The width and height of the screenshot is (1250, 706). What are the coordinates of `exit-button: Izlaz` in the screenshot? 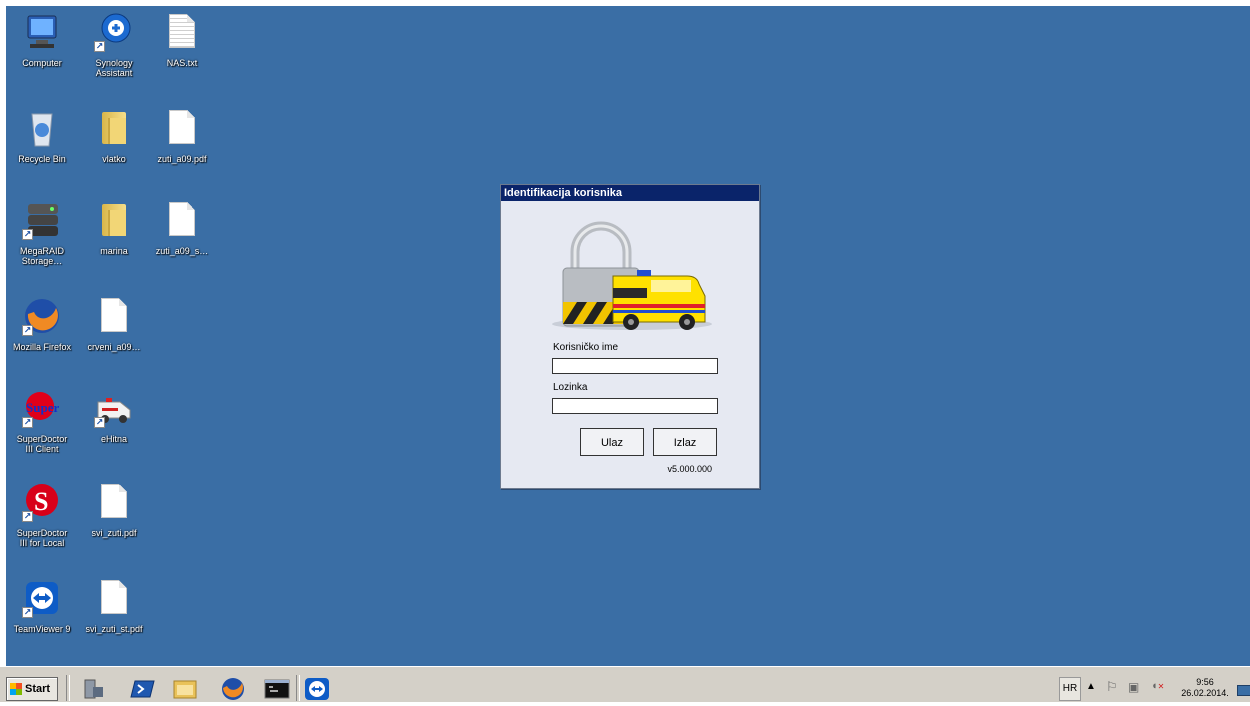 It's located at (685, 442).